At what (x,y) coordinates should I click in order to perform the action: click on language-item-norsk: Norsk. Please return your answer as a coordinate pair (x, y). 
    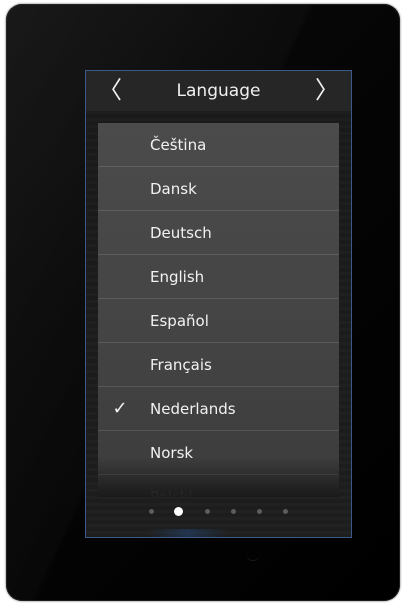
    Looking at the image, I should click on (218, 453).